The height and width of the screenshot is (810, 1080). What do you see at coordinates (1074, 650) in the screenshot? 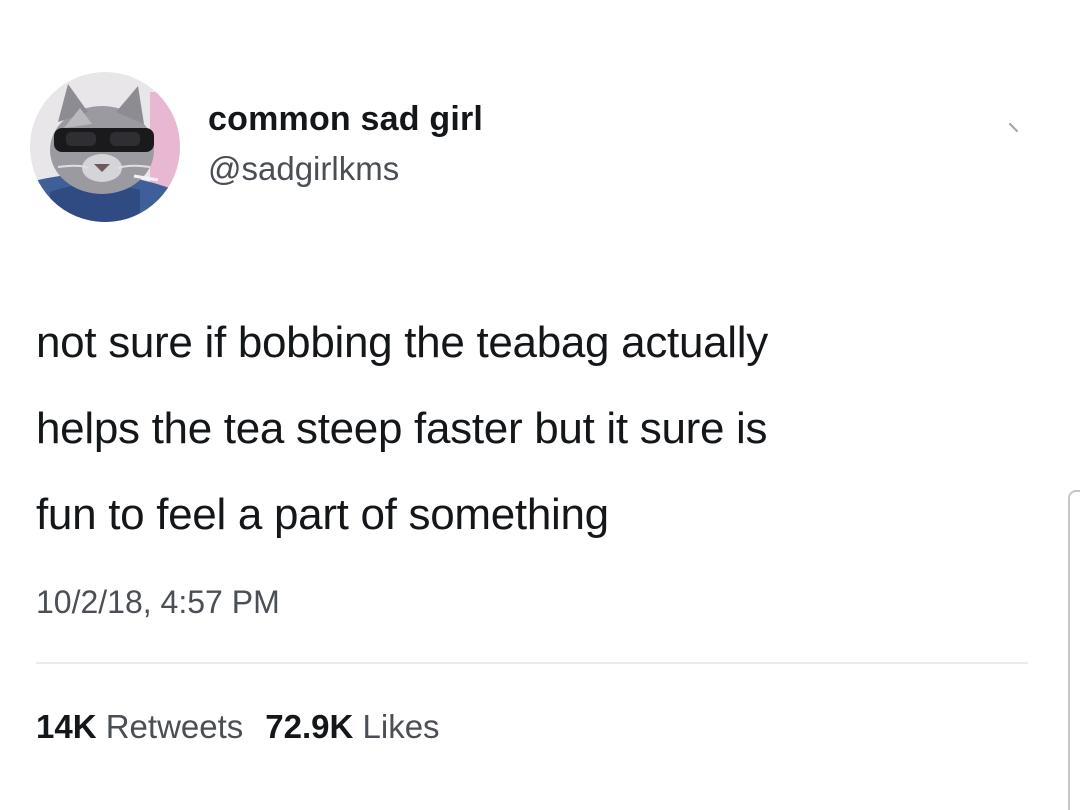
I see `screenshot-edge-artifact` at bounding box center [1074, 650].